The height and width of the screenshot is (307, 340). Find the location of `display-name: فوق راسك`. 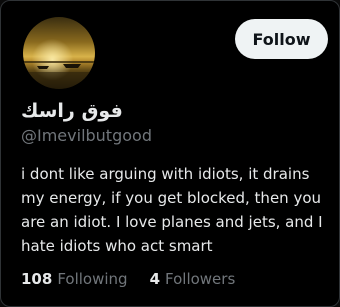

display-name: فوق راسك is located at coordinates (72, 111).